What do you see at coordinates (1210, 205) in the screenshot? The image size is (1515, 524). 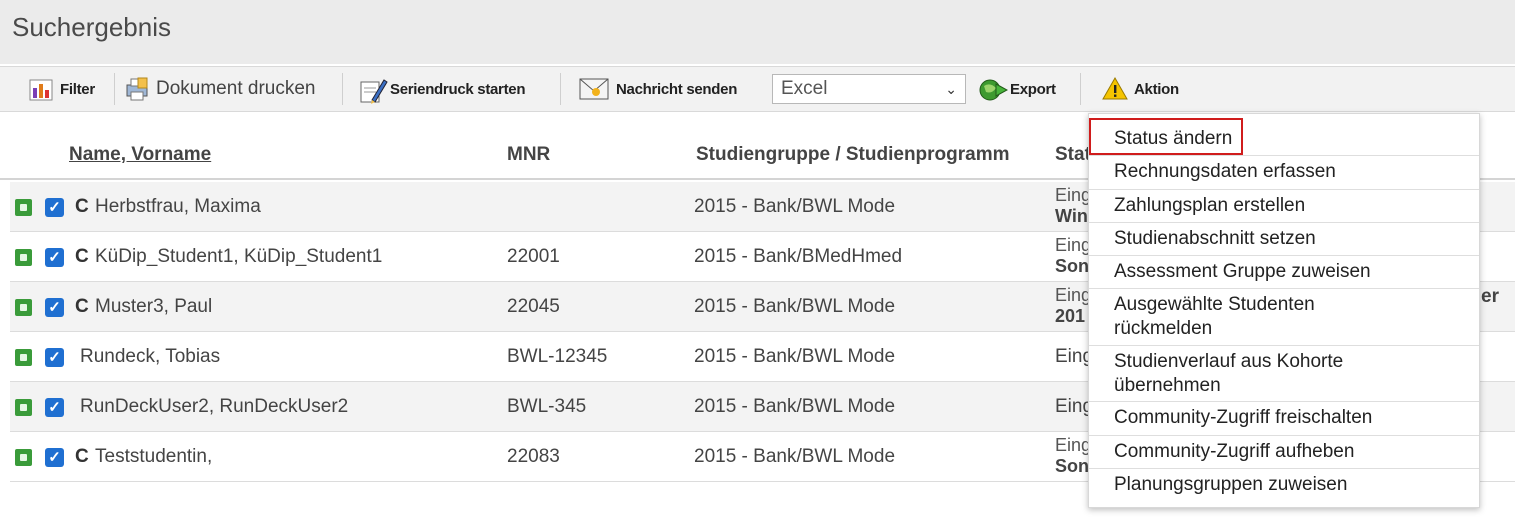 I see `menu-item-label: Zahlungsplan erstellen` at bounding box center [1210, 205].